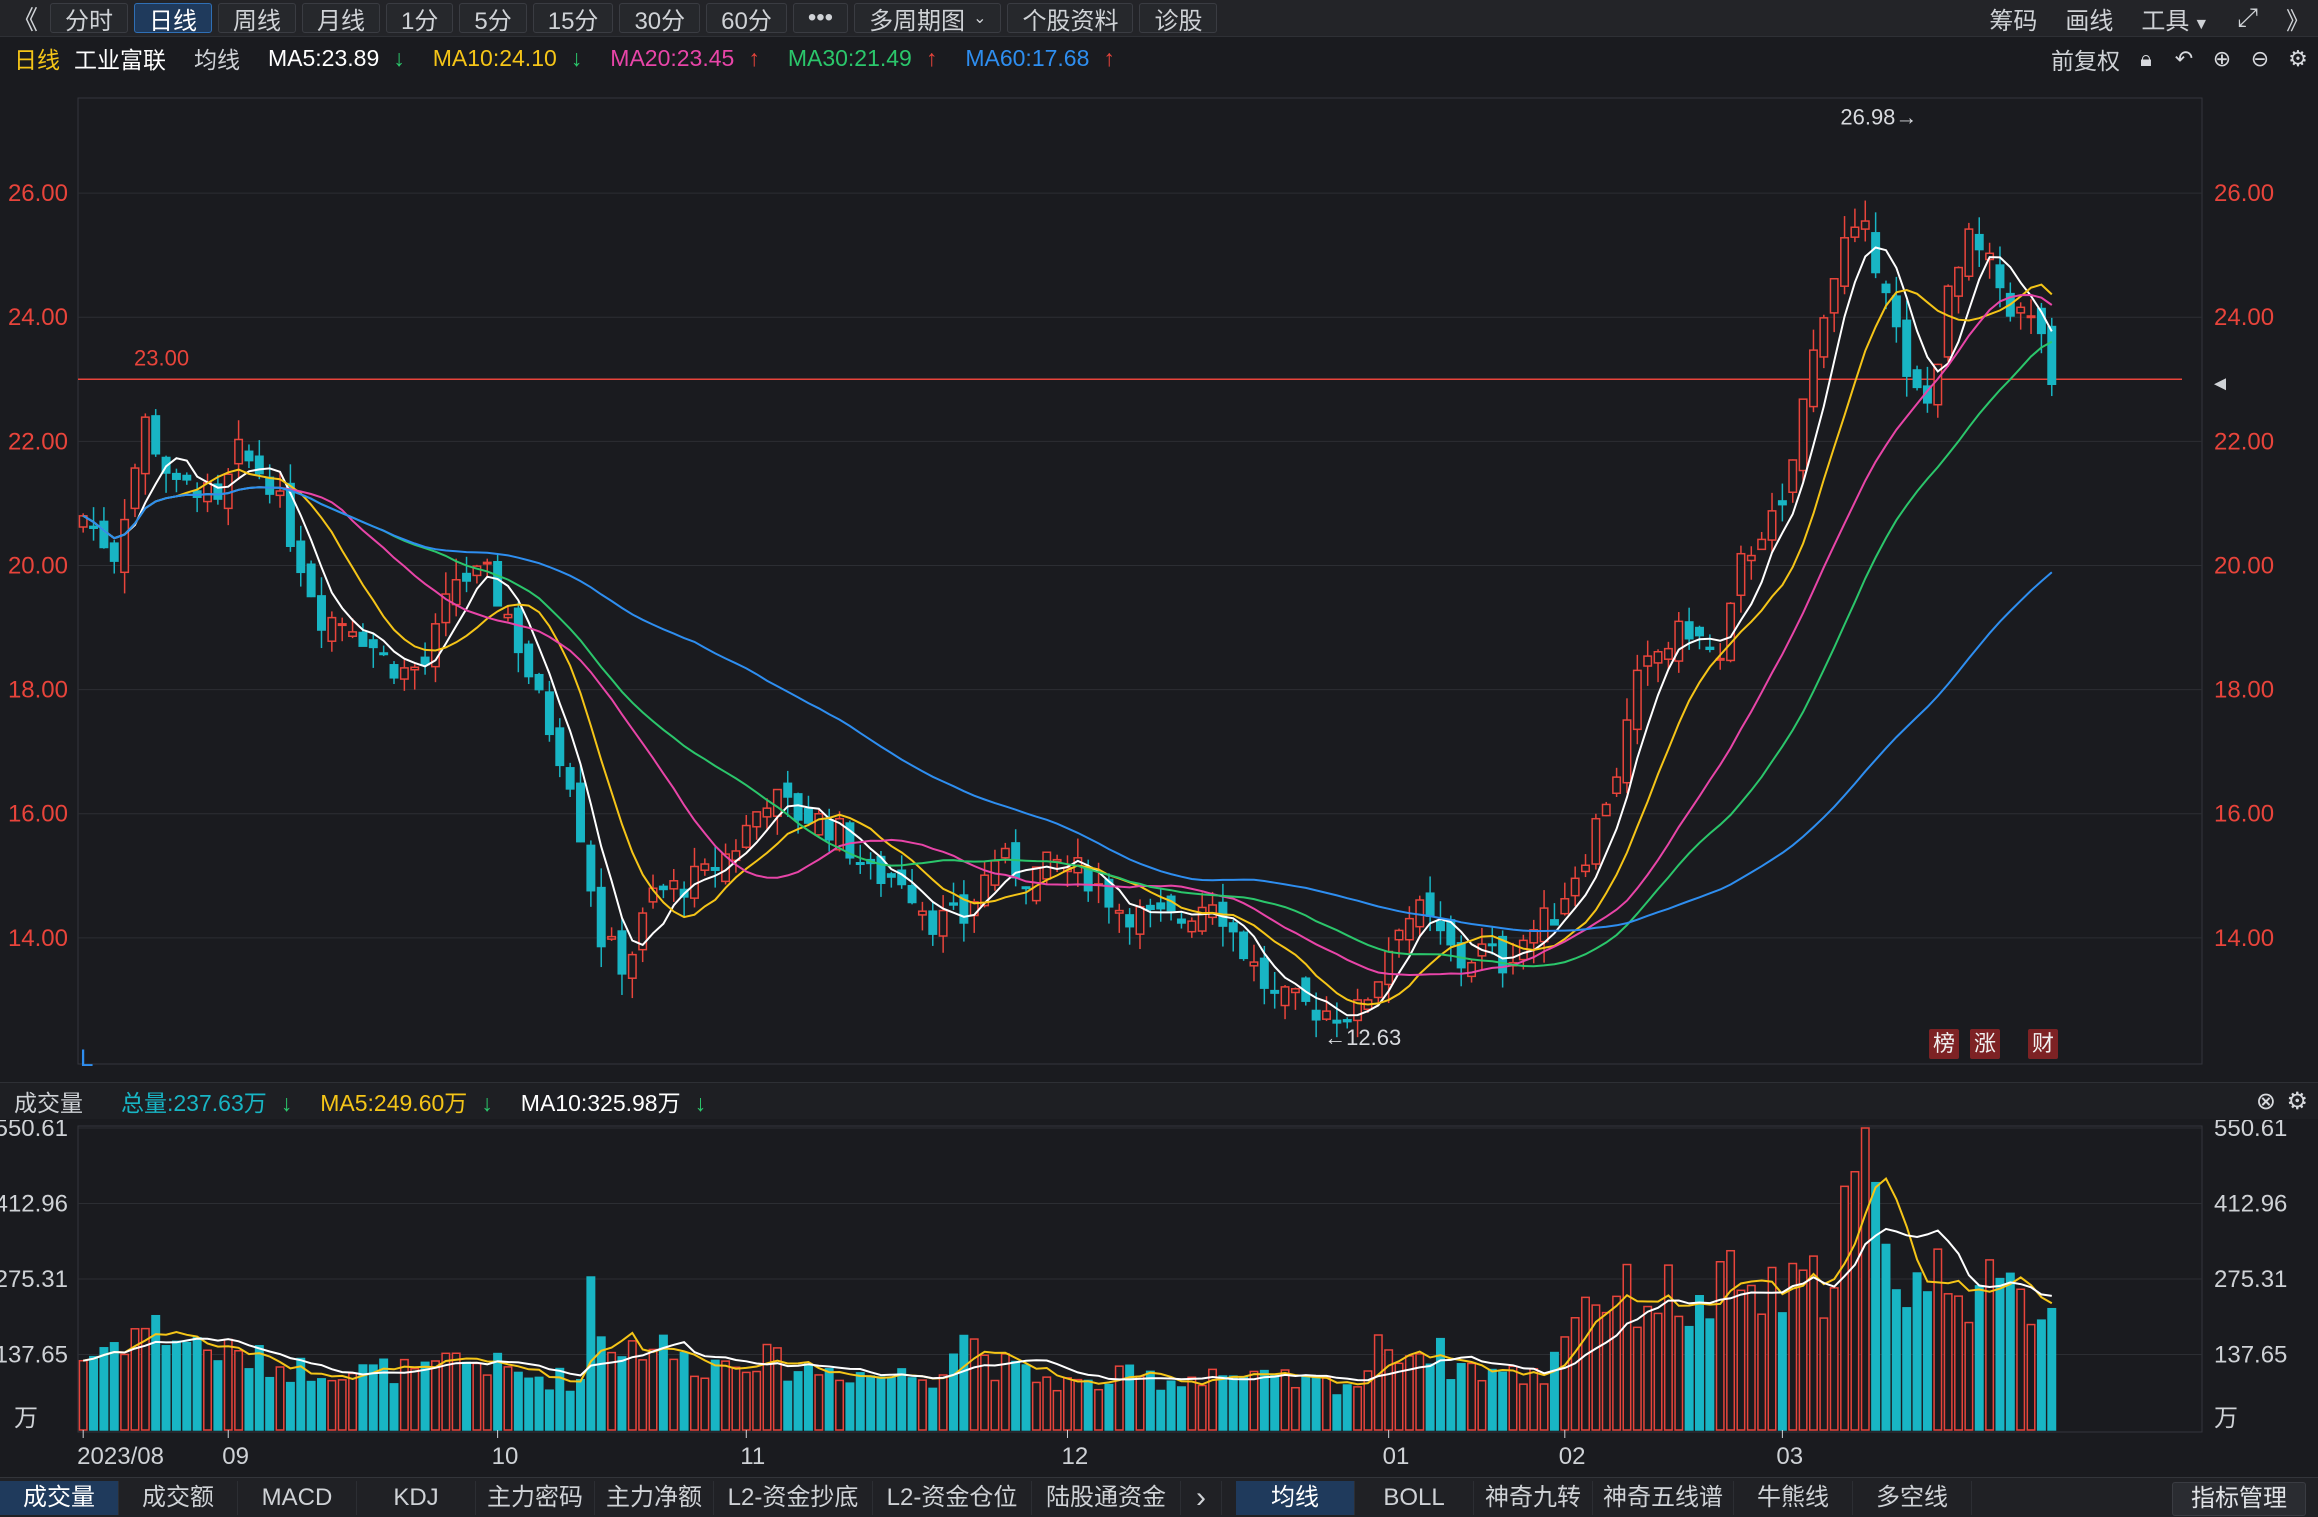 The height and width of the screenshot is (1517, 2318). I want to click on more-periods-button: •••, so click(820, 18).